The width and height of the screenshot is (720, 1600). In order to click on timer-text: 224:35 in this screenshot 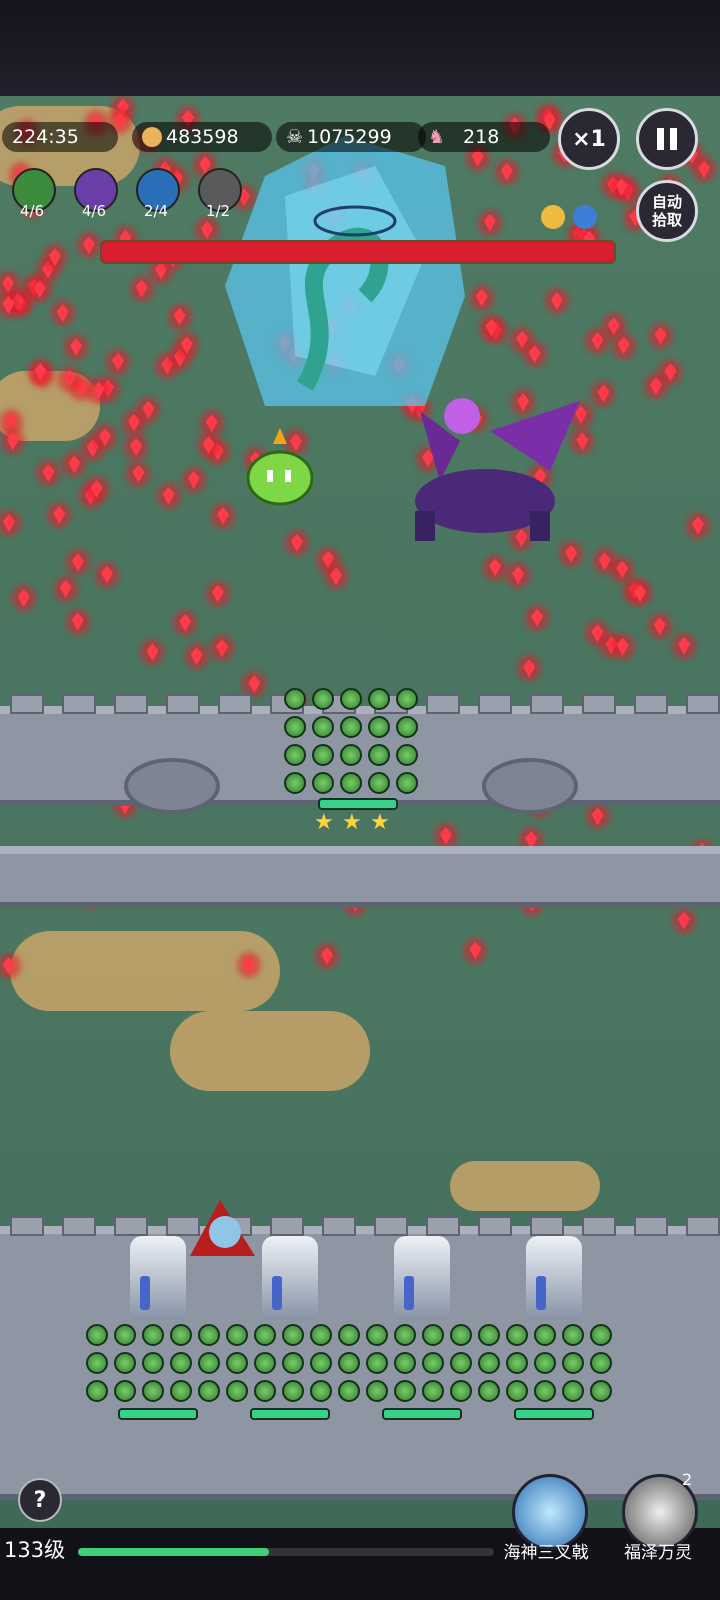, I will do `click(45, 137)`.